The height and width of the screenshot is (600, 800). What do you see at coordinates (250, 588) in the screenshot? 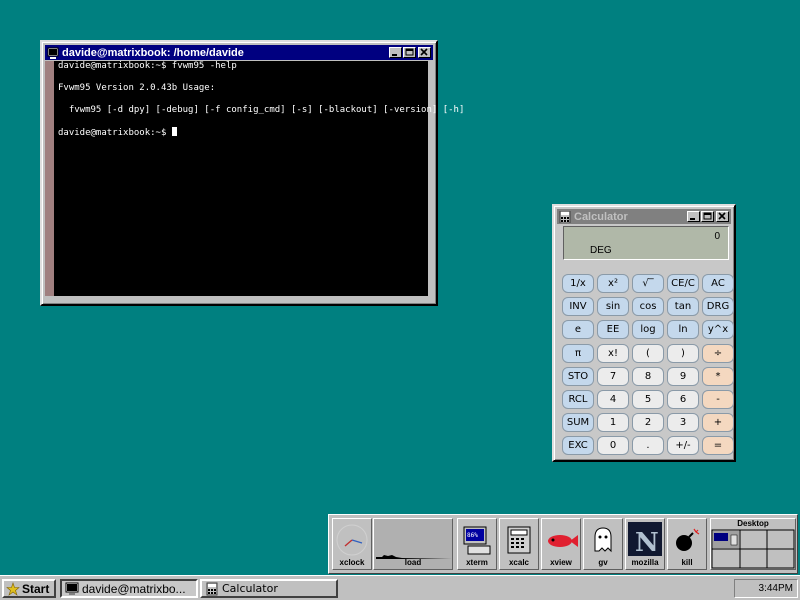
I see `task-label: Calculator` at bounding box center [250, 588].